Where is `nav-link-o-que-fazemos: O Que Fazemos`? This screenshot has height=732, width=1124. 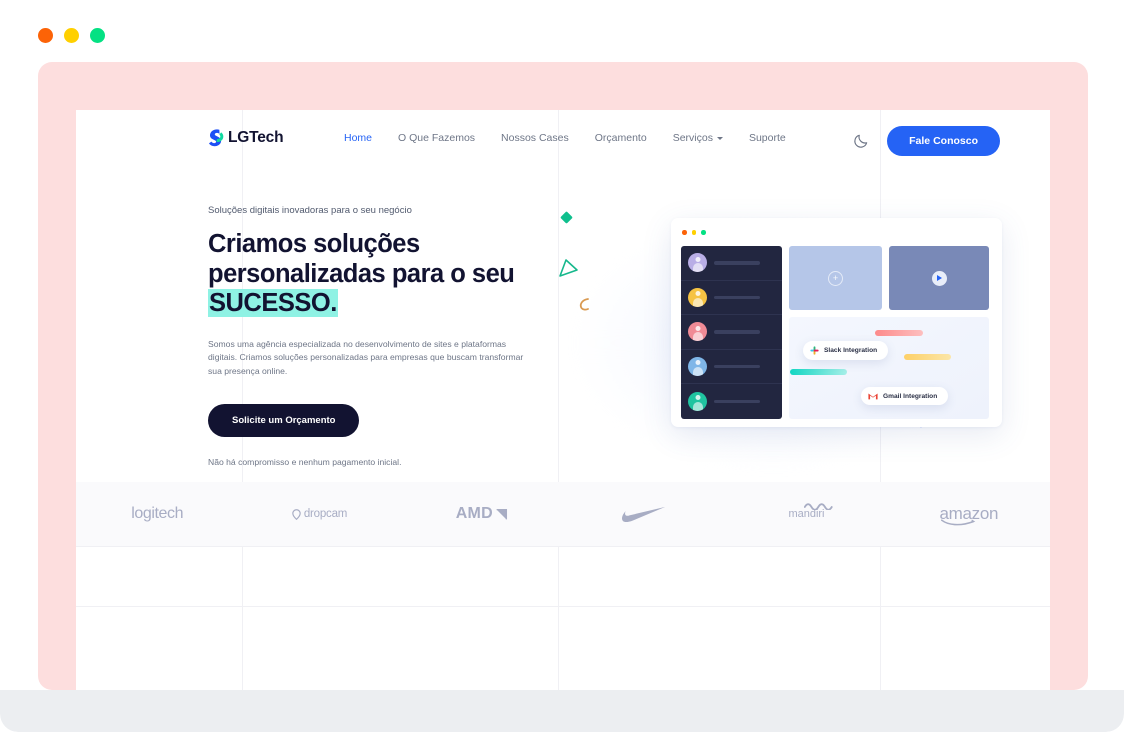
nav-link-o-que-fazemos: O Que Fazemos is located at coordinates (436, 138).